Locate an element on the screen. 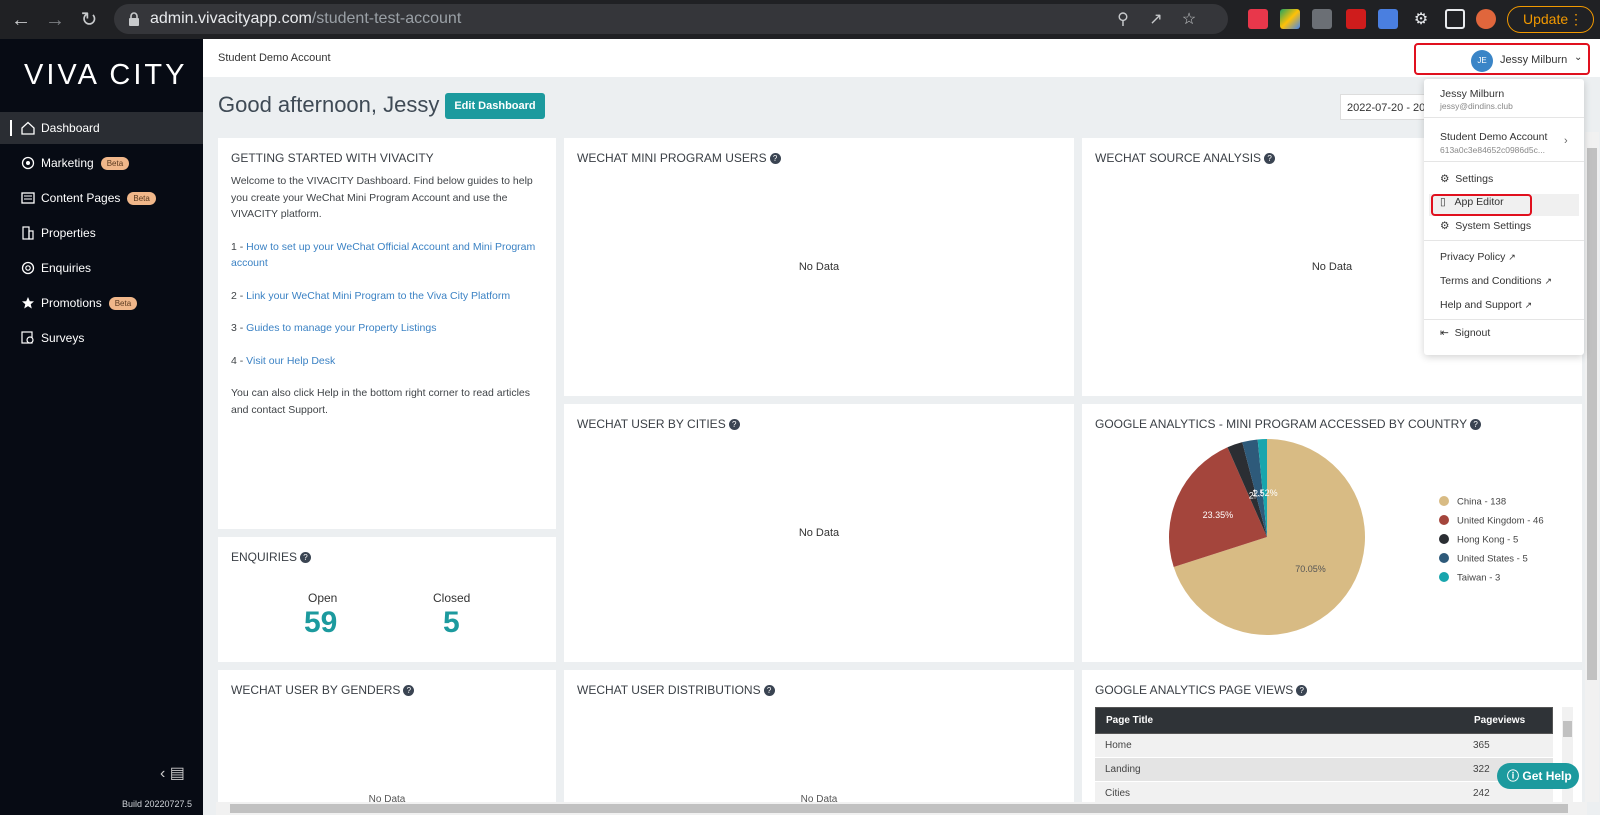 The image size is (1600, 815). dropdown-help-support: Help and Support ↗ is located at coordinates (1486, 305).